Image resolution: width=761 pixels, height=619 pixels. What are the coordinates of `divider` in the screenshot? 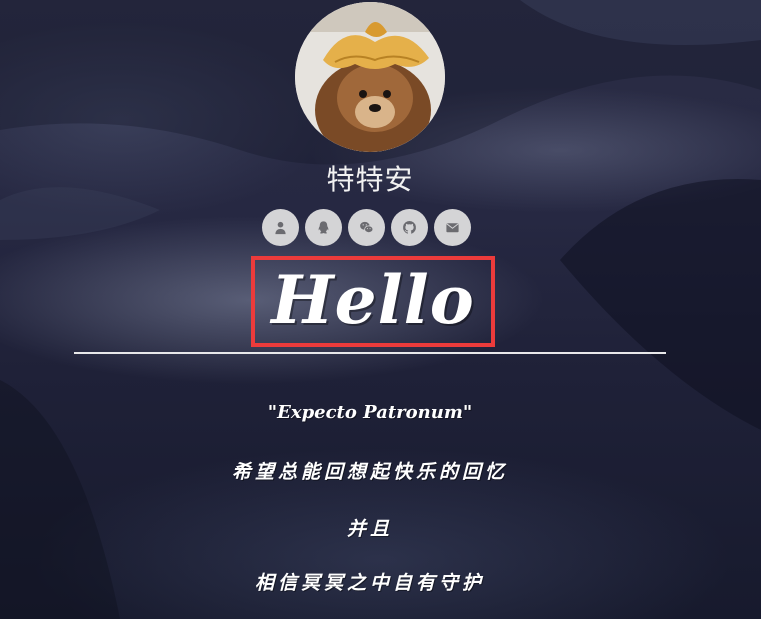 It's located at (370, 353).